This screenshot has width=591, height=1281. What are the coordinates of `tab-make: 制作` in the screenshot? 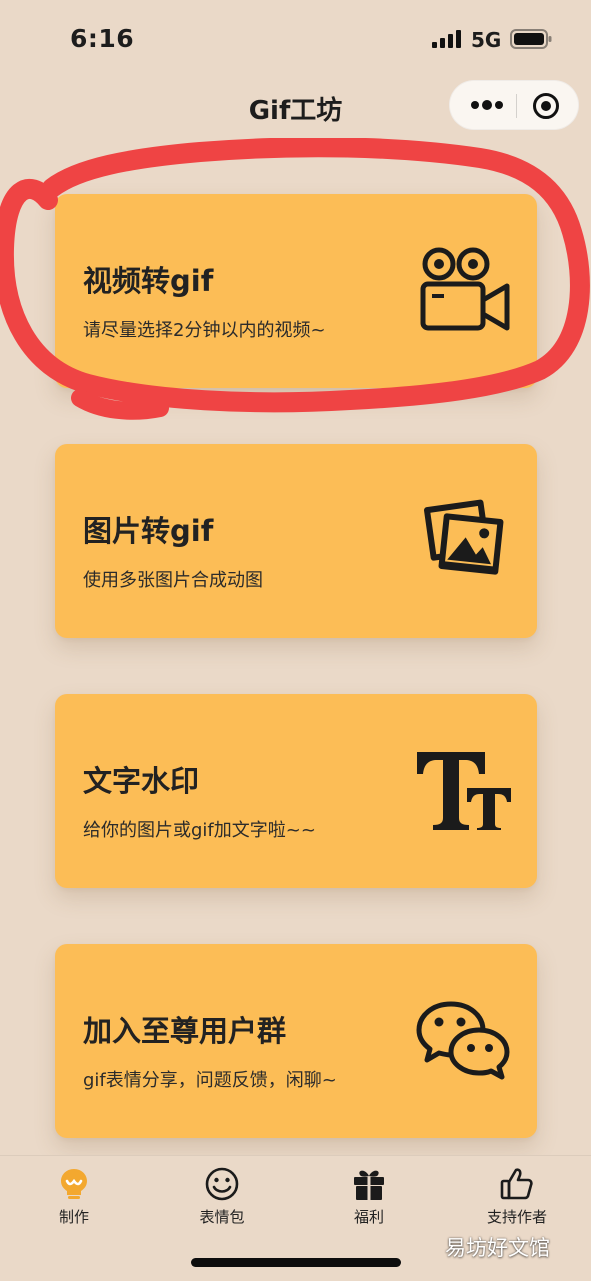 It's located at (74, 1199).